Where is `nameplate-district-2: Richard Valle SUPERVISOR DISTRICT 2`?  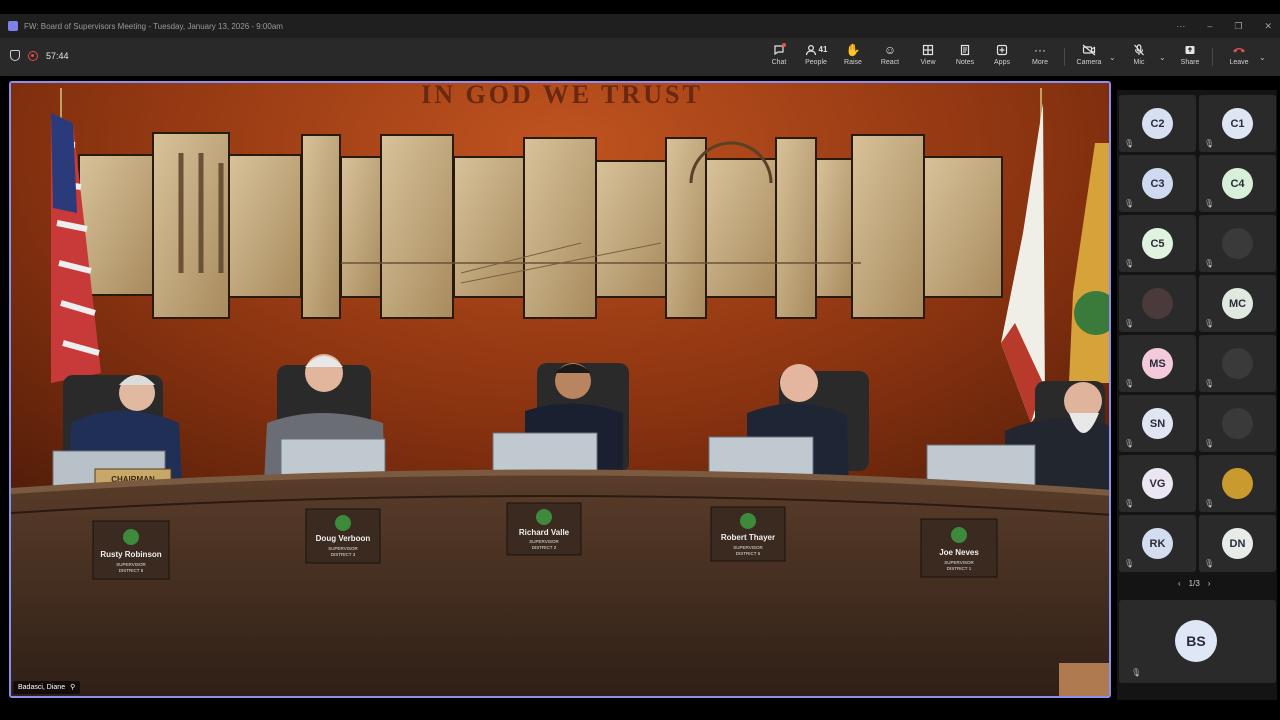
nameplate-district-2: Richard Valle SUPERVISOR DISTRICT 2 is located at coordinates (544, 529).